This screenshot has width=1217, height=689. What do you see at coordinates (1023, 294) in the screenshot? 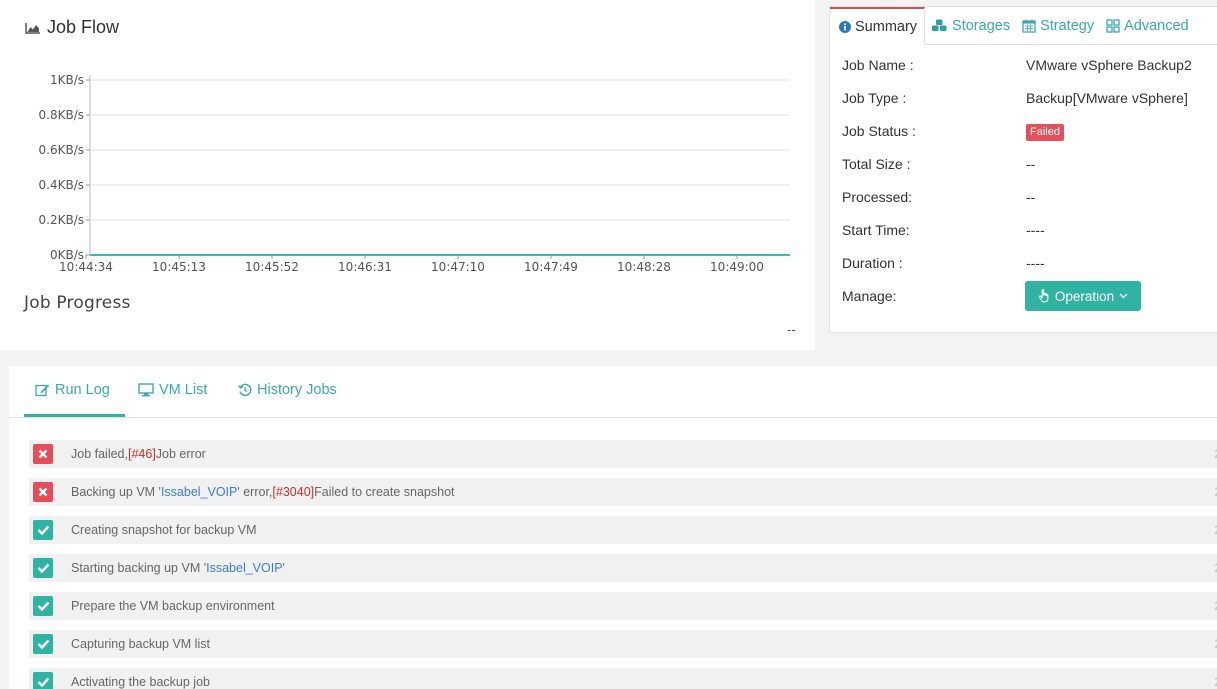
I see `row-manage: Manage: Operation` at bounding box center [1023, 294].